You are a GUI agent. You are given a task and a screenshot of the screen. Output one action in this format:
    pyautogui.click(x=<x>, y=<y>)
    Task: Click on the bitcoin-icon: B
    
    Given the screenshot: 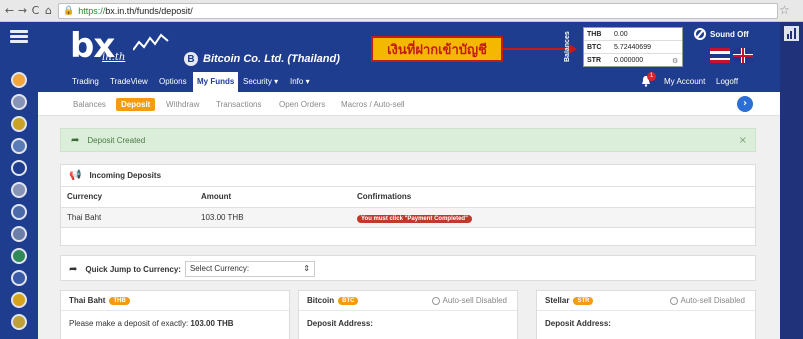 What is the action you would take?
    pyautogui.click(x=191, y=59)
    